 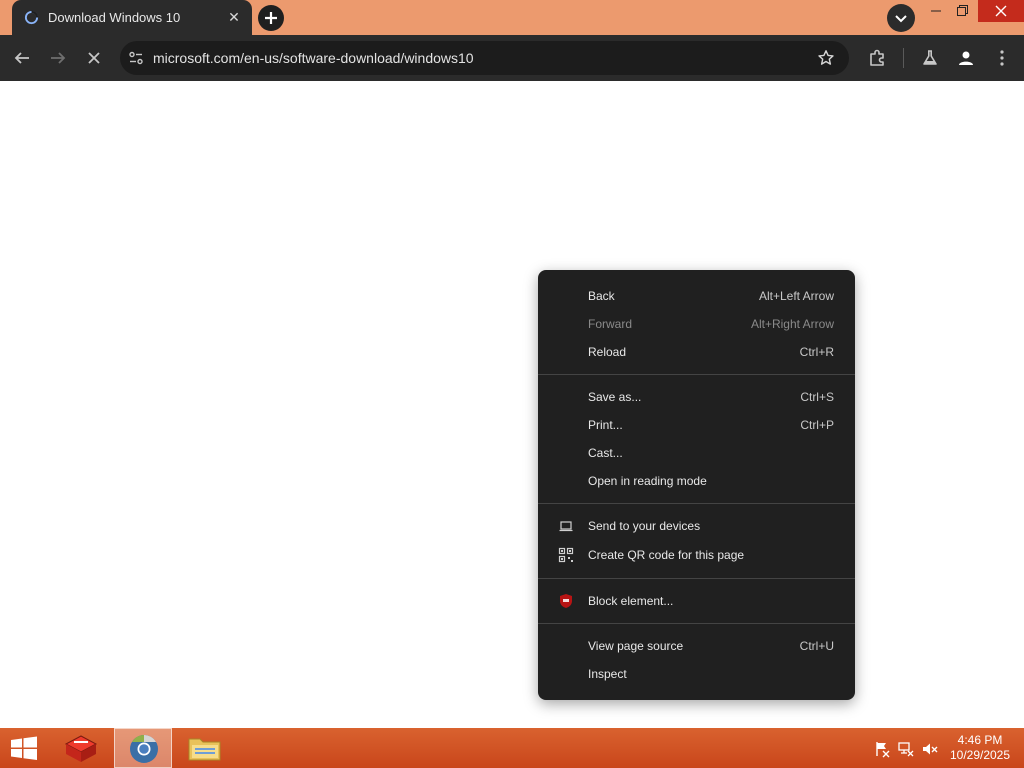 What do you see at coordinates (980, 740) in the screenshot?
I see `clock-time: 4:46 PM` at bounding box center [980, 740].